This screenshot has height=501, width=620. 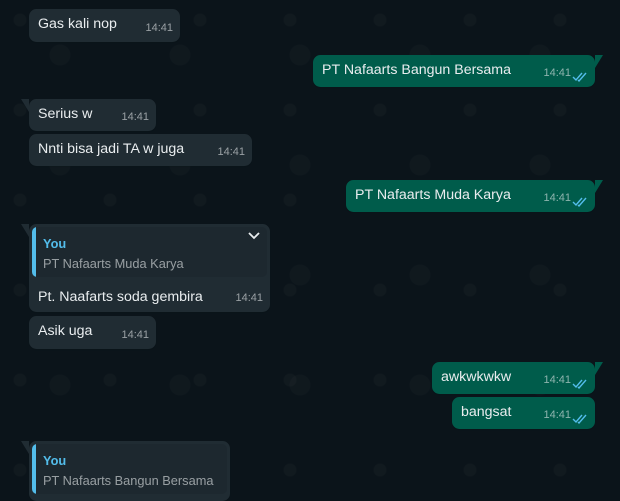 What do you see at coordinates (77, 24) in the screenshot?
I see `message-text: Gas kali nop` at bounding box center [77, 24].